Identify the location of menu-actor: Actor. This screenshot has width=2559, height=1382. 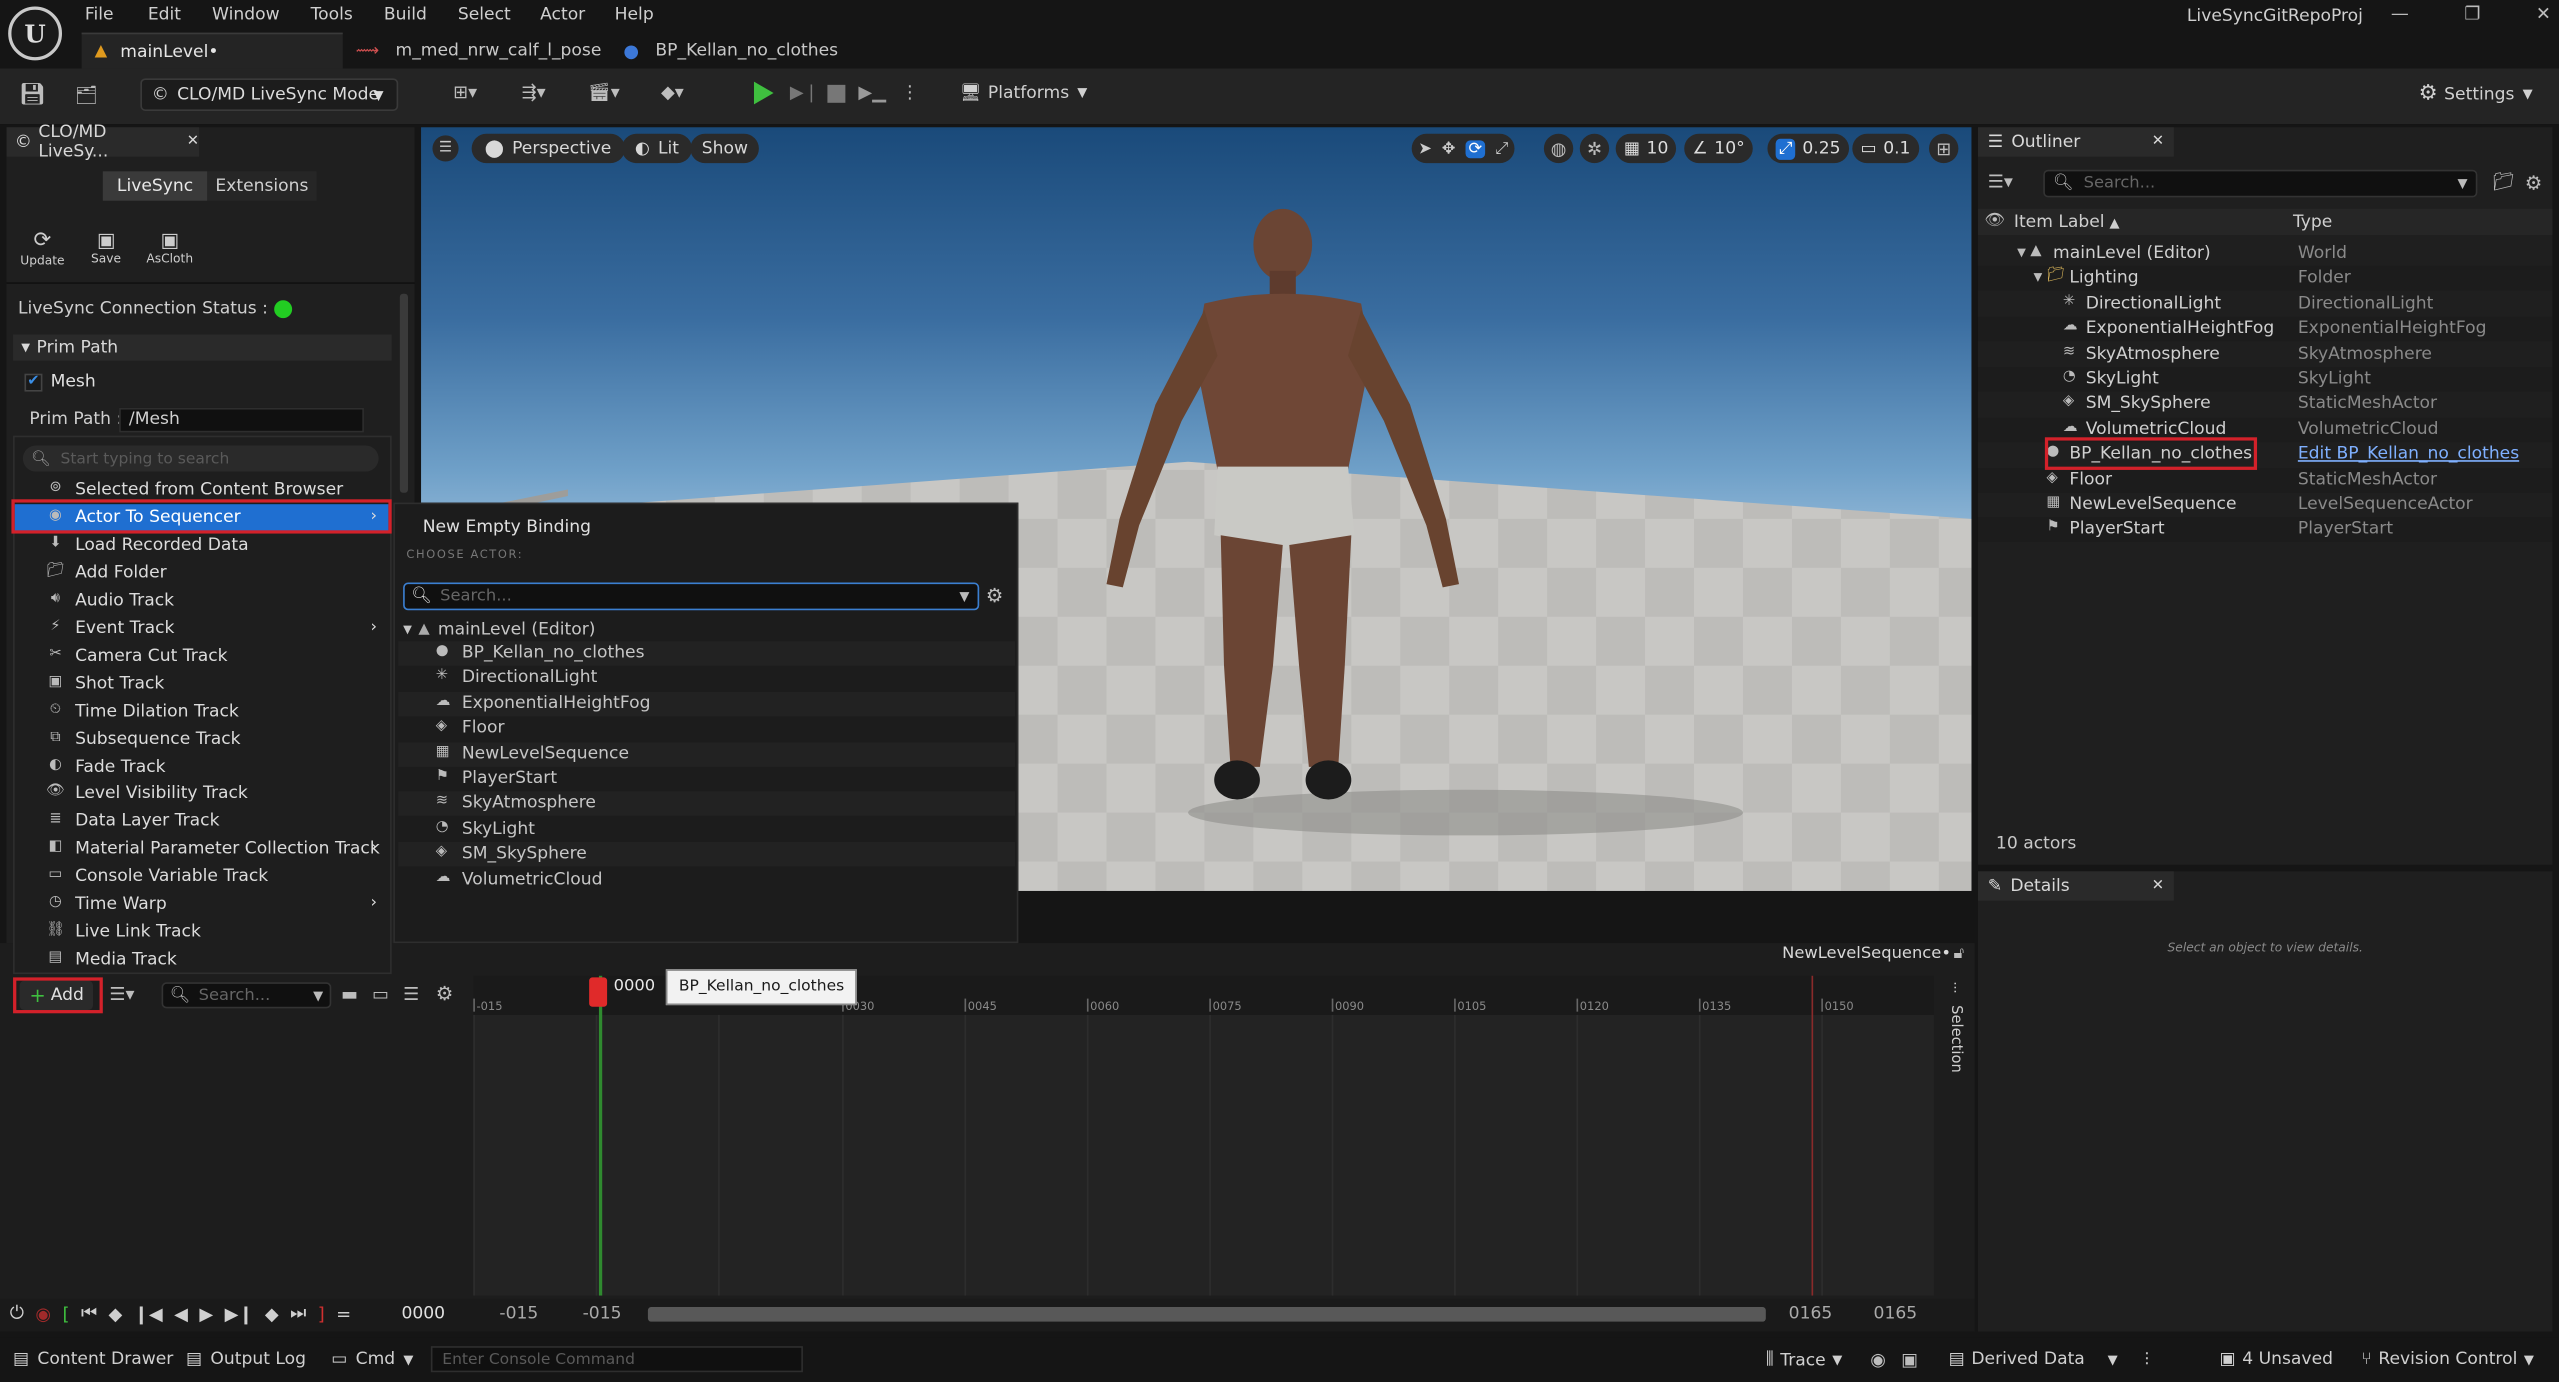
(562, 15).